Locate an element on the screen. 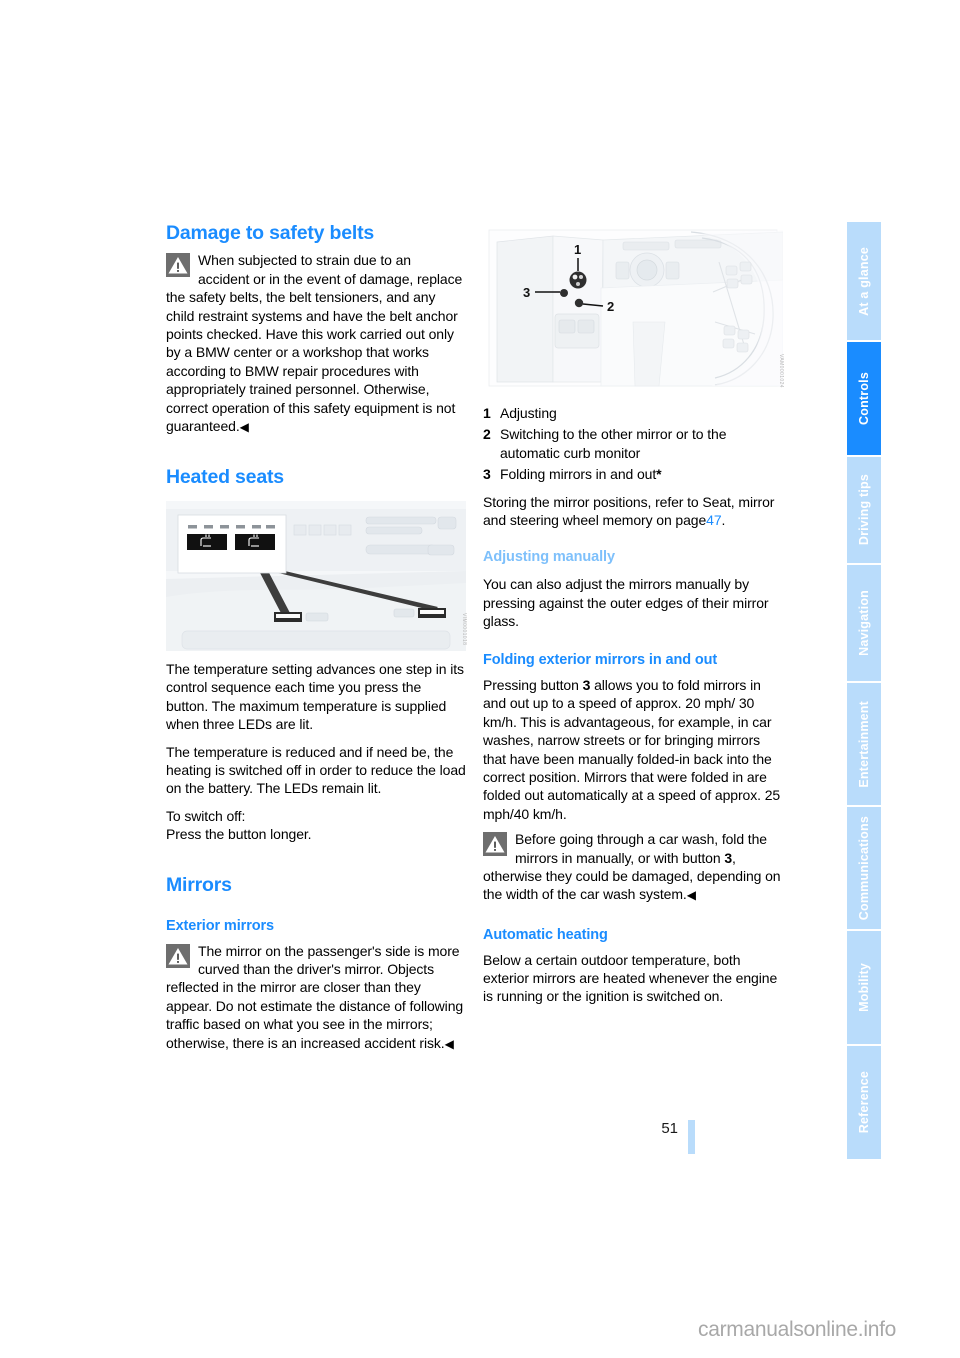  figure-code-heated-seats: VIM0001018 is located at coordinates (464, 628).